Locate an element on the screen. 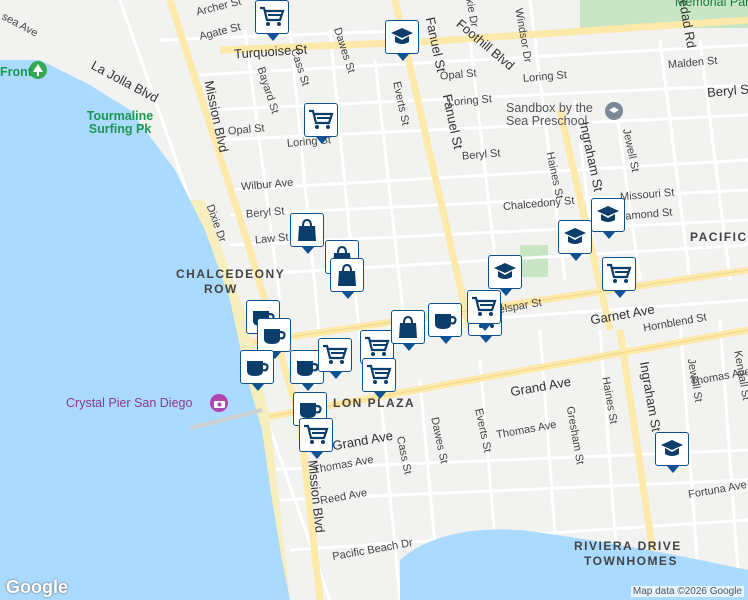 The width and height of the screenshot is (748, 600). google-logo: Google is located at coordinates (37, 587).